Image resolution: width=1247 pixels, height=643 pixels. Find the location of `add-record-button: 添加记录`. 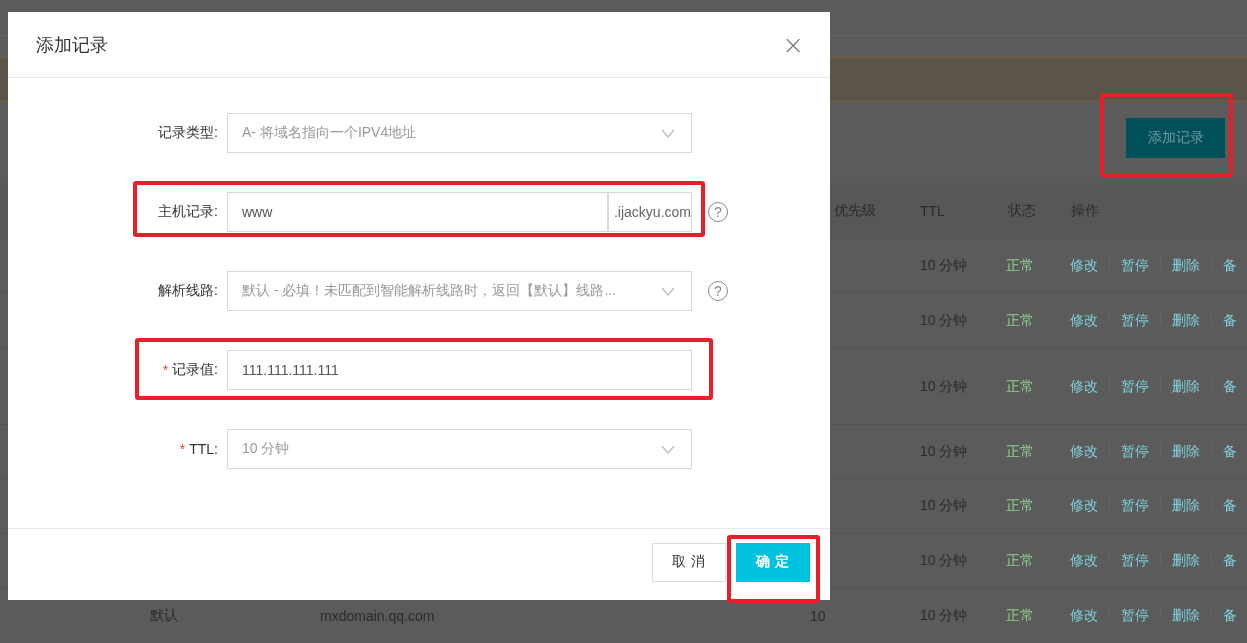

add-record-button: 添加记录 is located at coordinates (1175, 138).